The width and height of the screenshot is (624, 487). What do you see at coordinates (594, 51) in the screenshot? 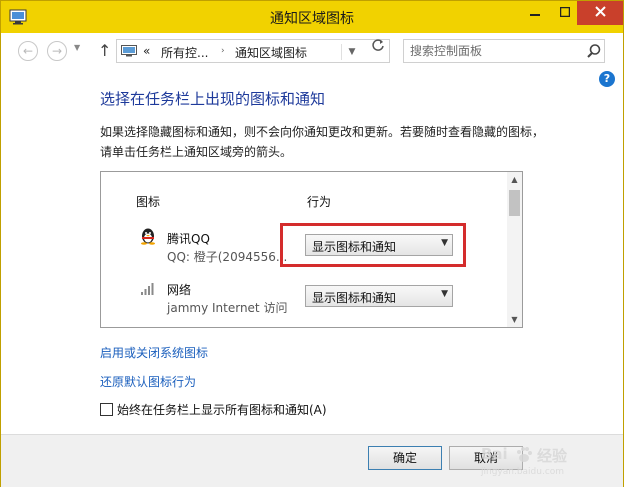
I see `search-icon` at bounding box center [594, 51].